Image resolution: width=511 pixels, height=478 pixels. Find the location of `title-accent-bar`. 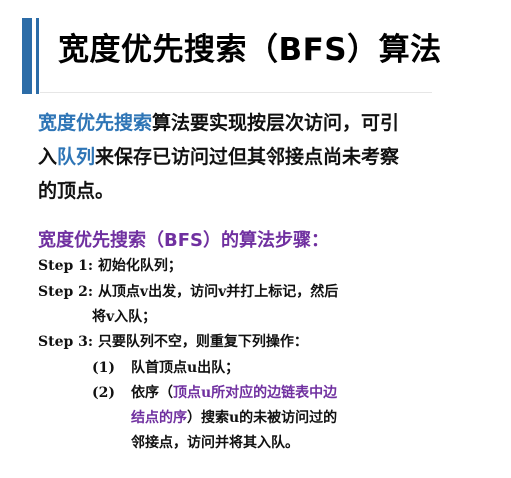

title-accent-bar is located at coordinates (27, 56).